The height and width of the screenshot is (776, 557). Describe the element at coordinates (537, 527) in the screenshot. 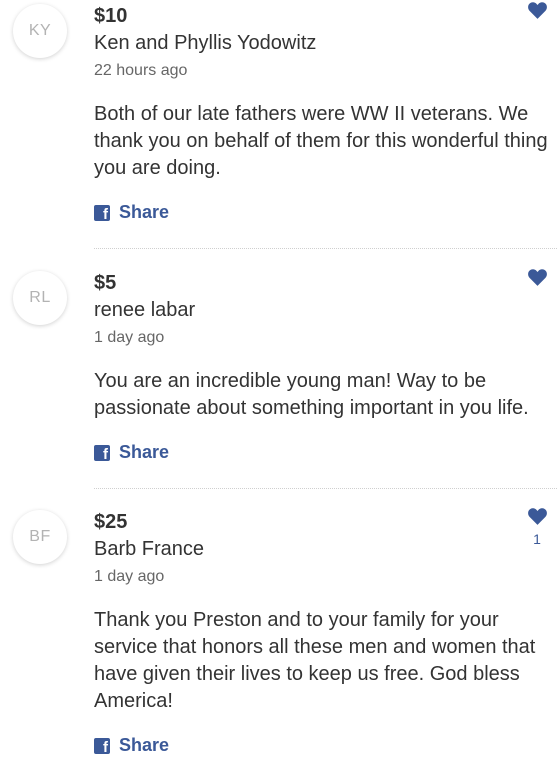

I see `like-button: 1` at that location.